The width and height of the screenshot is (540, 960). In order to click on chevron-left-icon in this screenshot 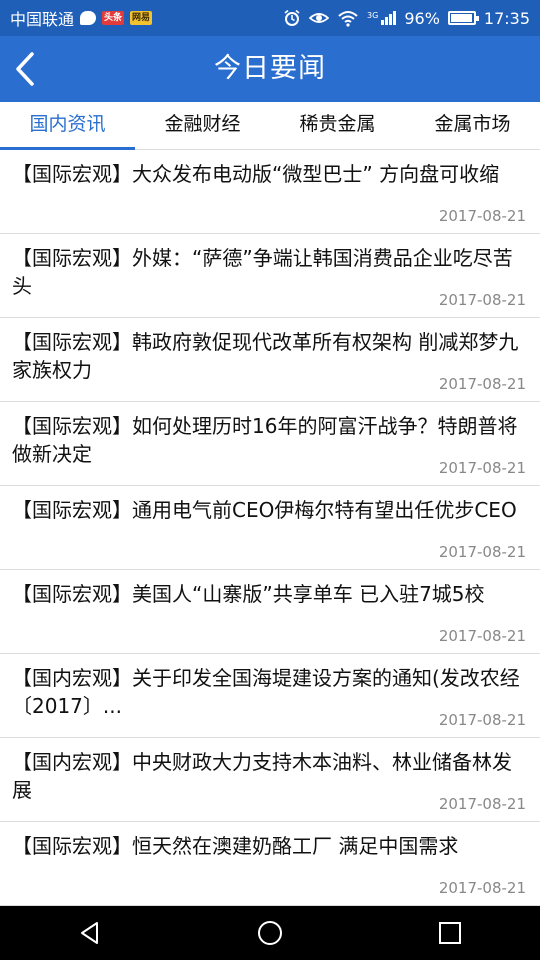, I will do `click(25, 69)`.